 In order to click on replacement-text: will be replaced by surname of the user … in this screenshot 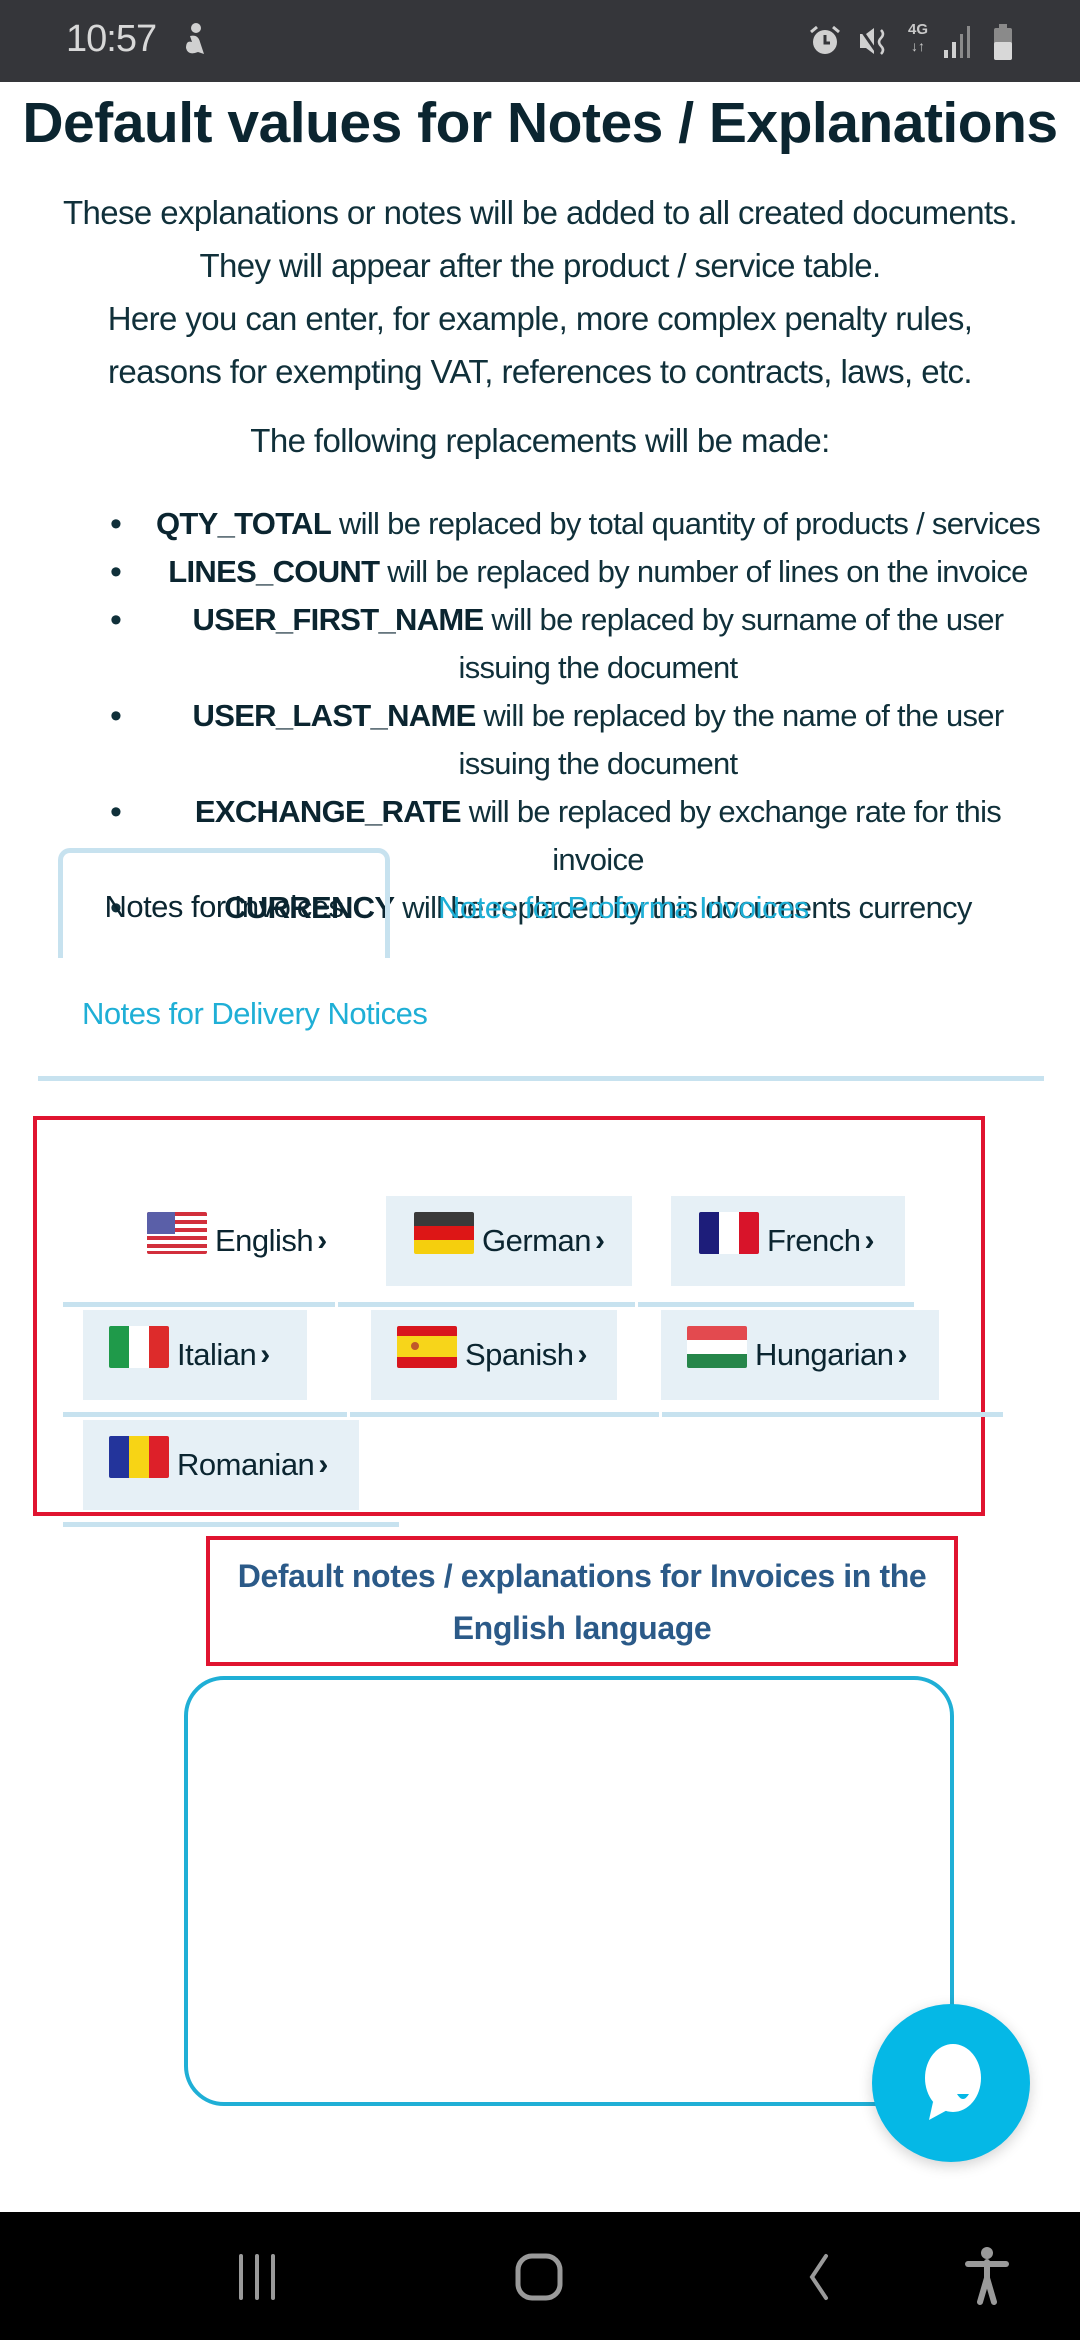, I will do `click(731, 643)`.